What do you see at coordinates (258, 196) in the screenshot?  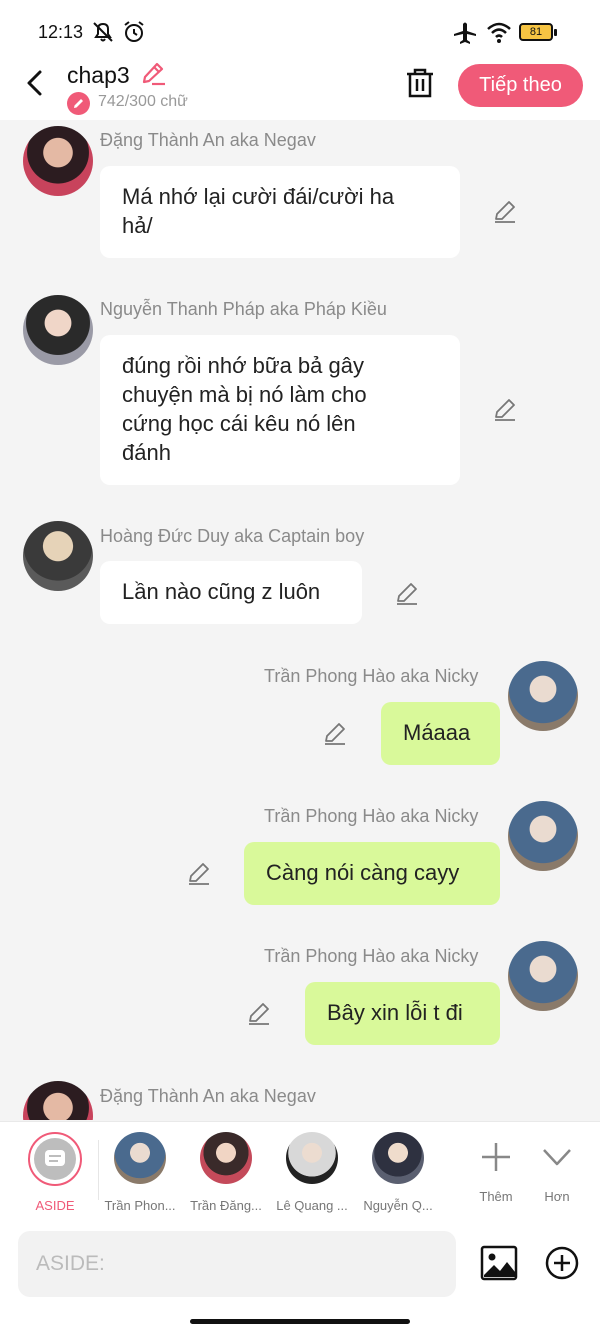 I see `message-line: Má nhớ lại cười đái/cười ha` at bounding box center [258, 196].